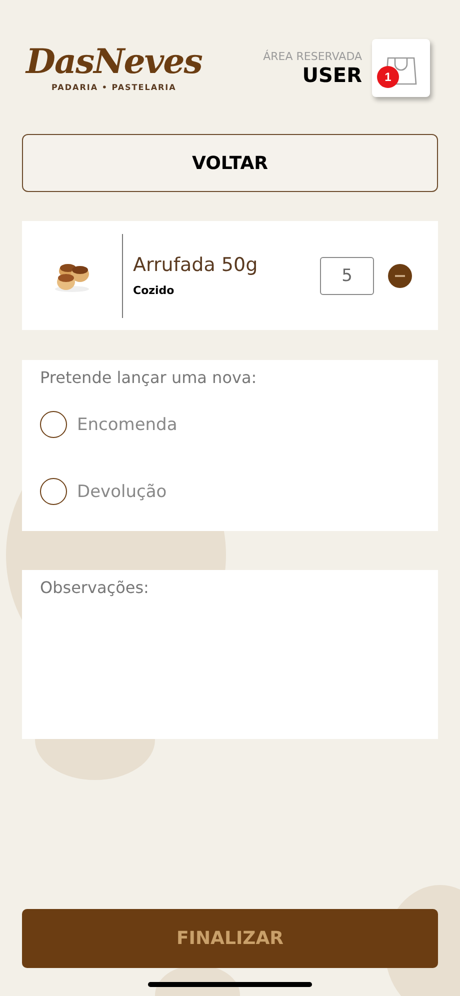 The height and width of the screenshot is (996, 460). I want to click on radio-option: Devolução, so click(103, 491).